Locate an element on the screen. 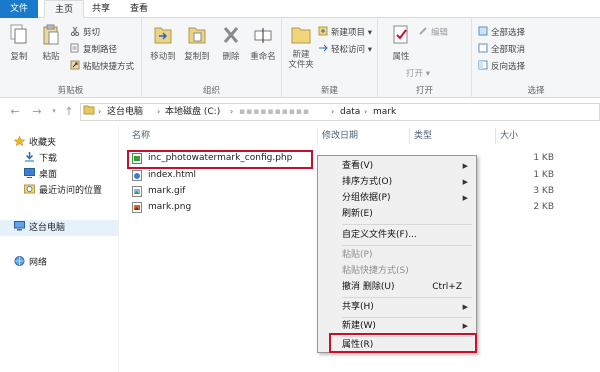 Image resolution: width=600 pixels, height=372 pixels. invert-selection-button: 反向选择 is located at coordinates (501, 67).